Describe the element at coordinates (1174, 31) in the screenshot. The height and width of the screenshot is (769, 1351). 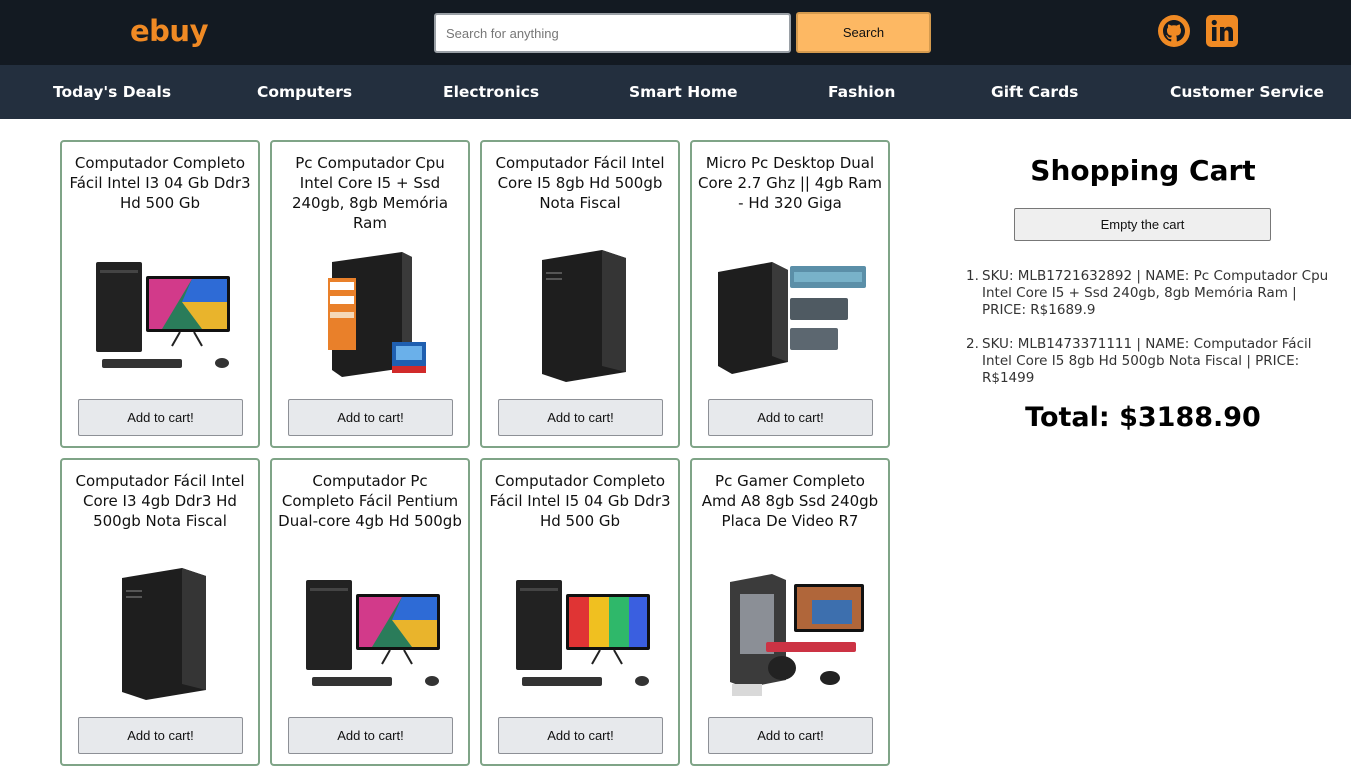
I see `github-icon` at that location.